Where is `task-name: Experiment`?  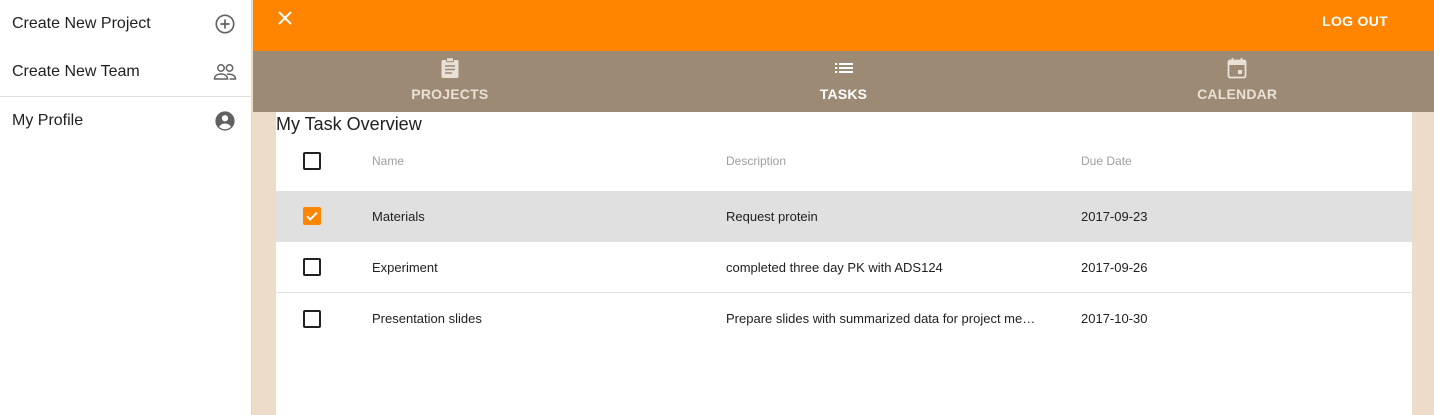 task-name: Experiment is located at coordinates (405, 267).